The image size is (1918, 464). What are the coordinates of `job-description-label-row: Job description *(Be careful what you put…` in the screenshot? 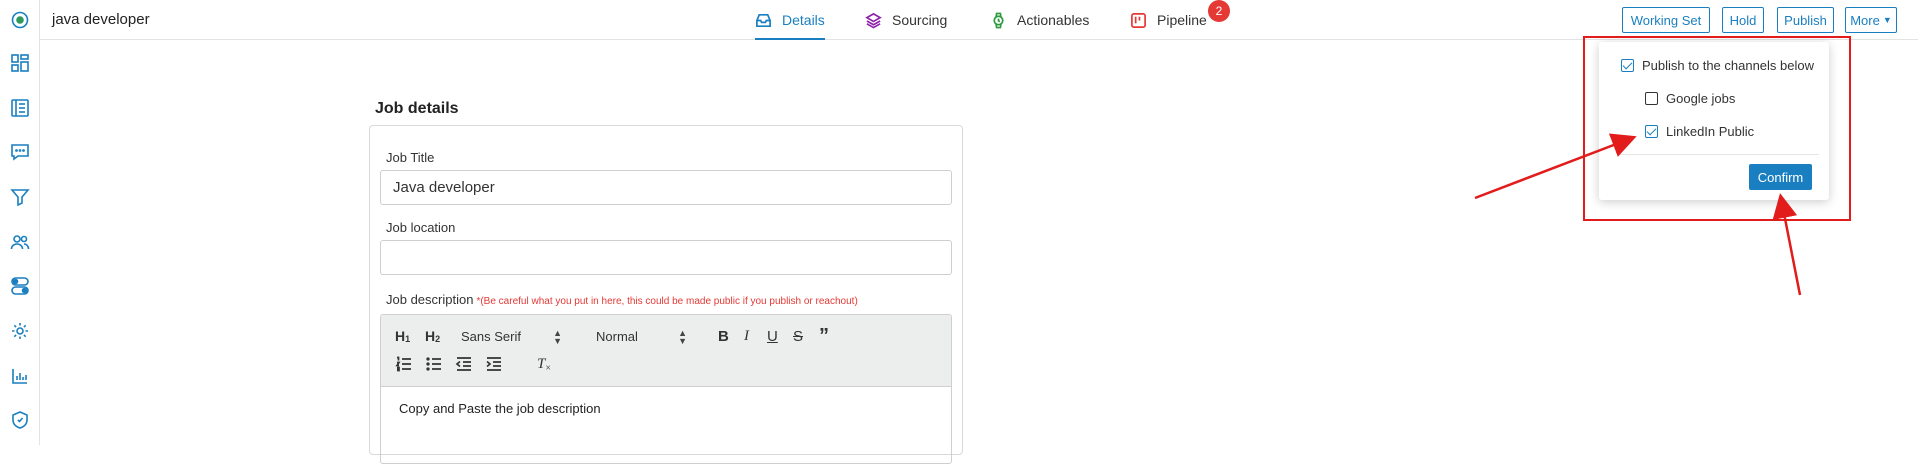 It's located at (622, 299).